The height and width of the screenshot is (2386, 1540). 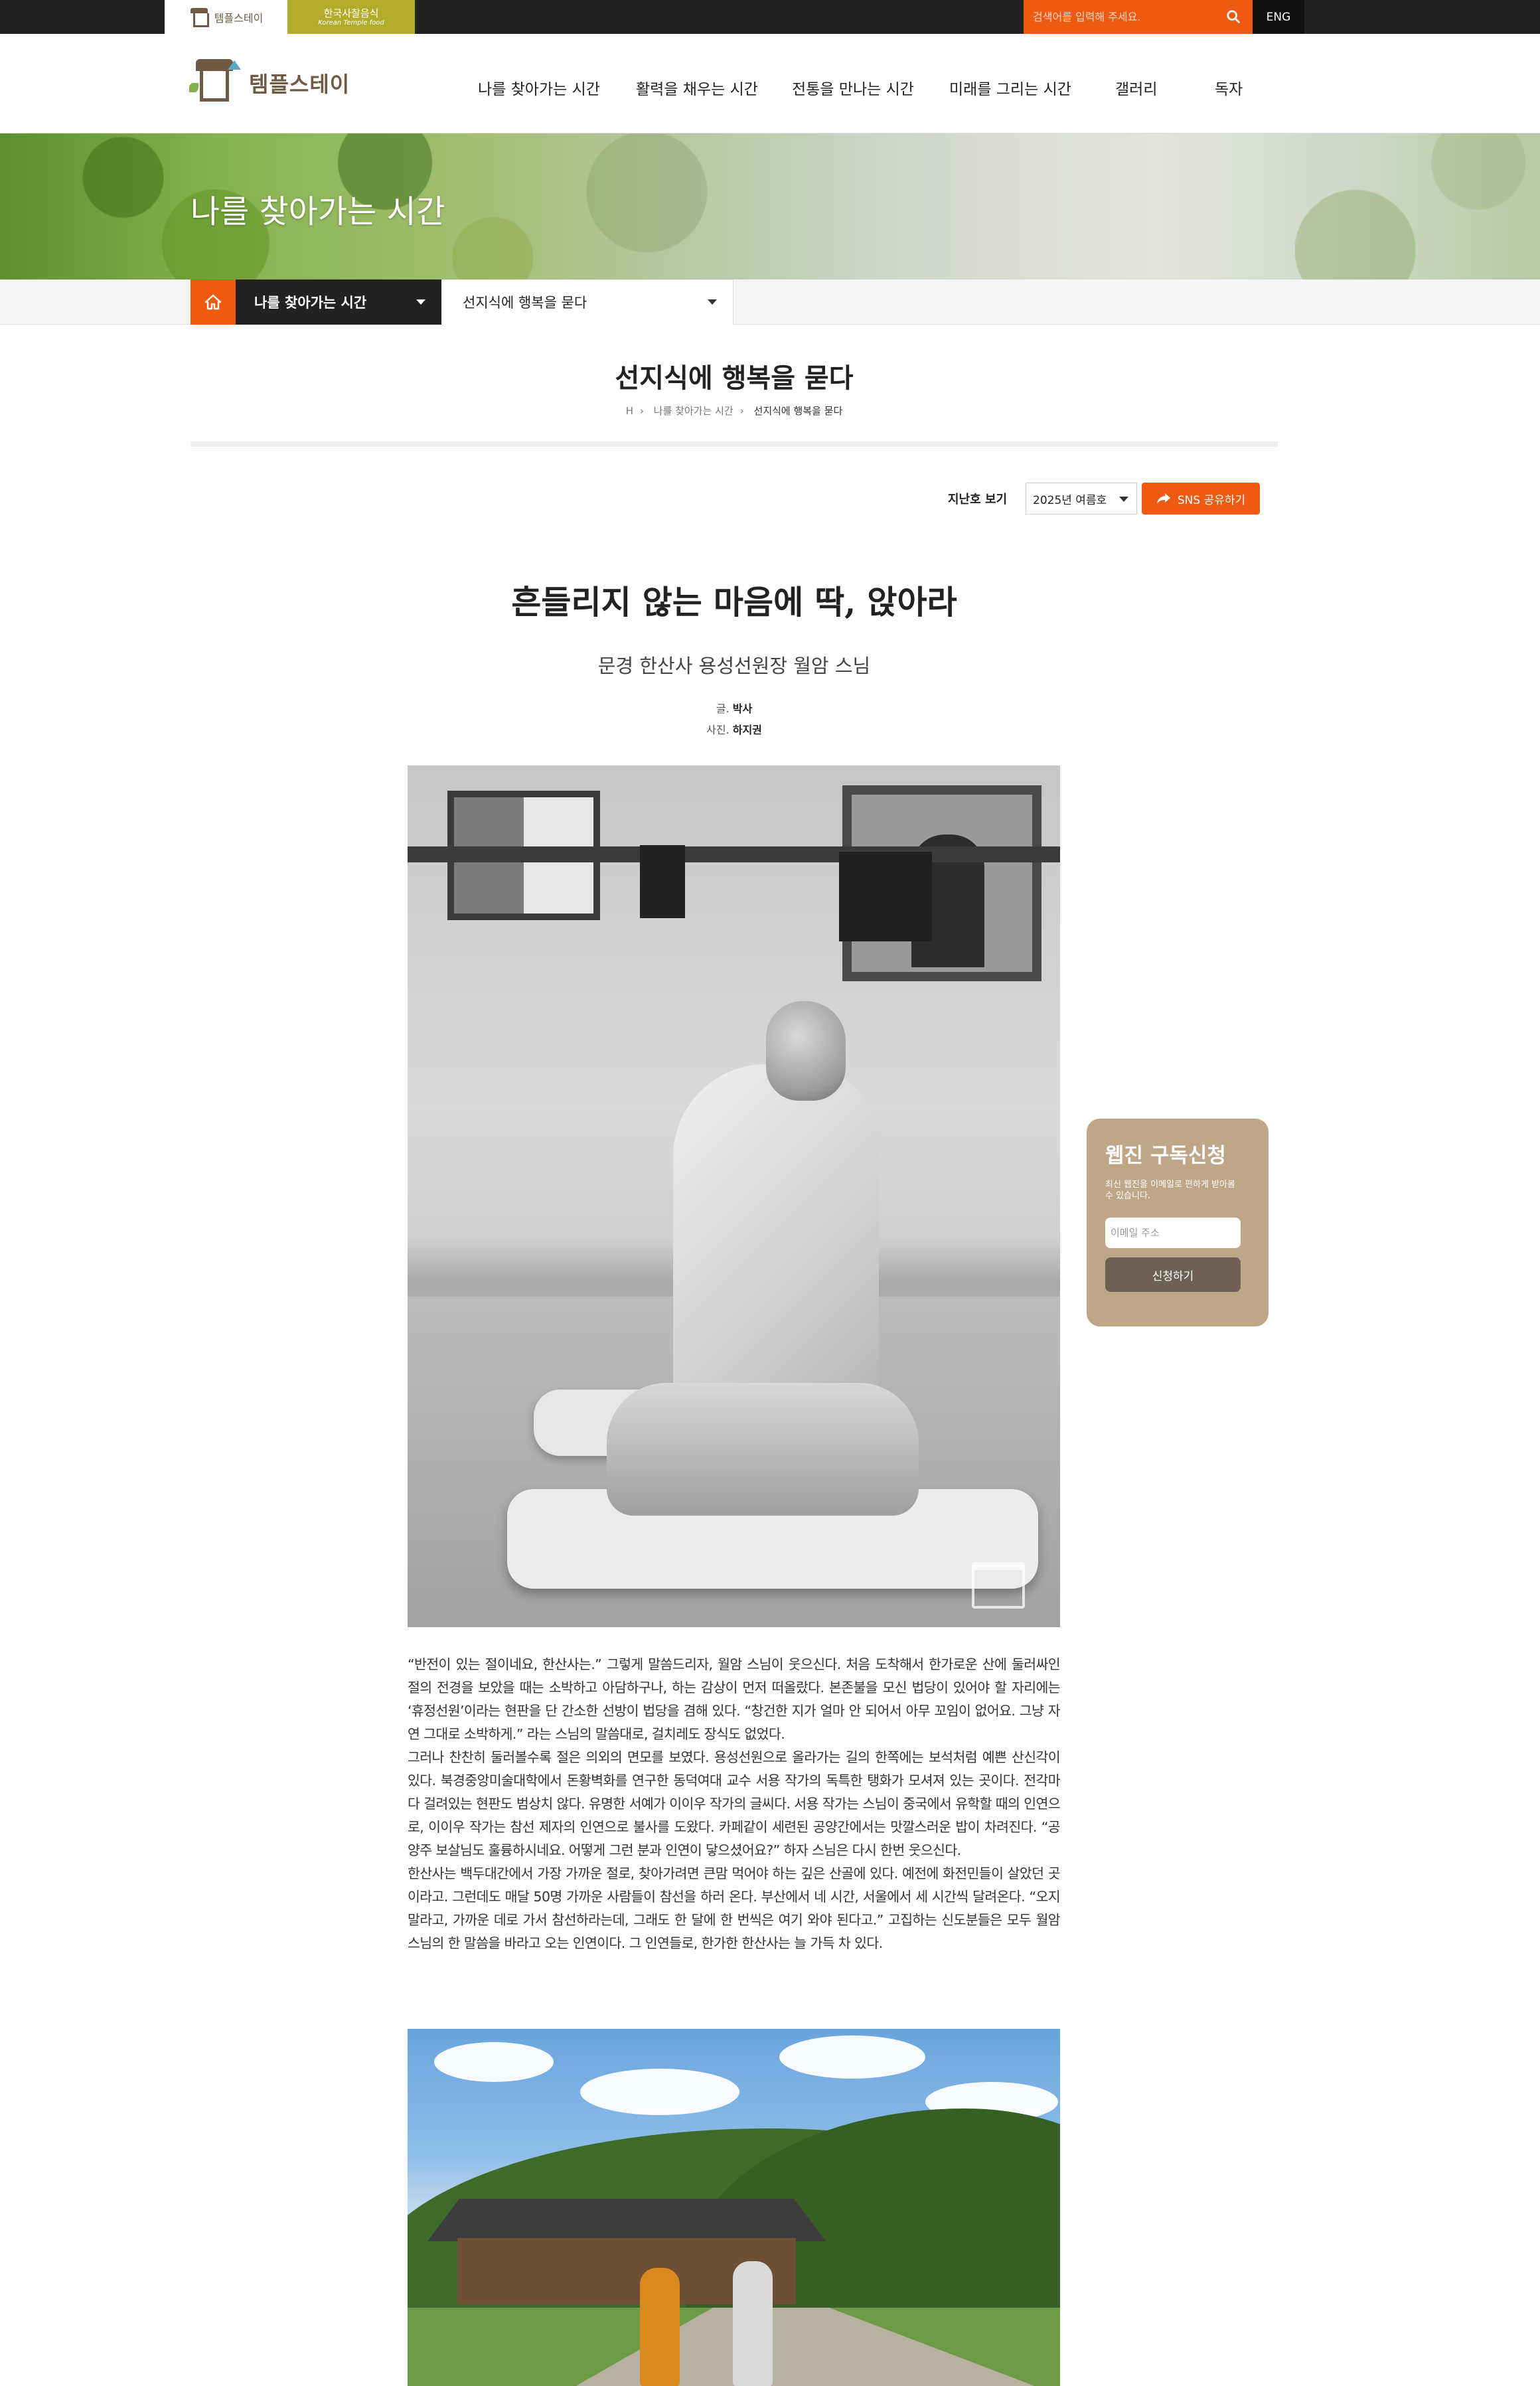 What do you see at coordinates (718, 730) in the screenshot?
I see `photographer-label: 사진.` at bounding box center [718, 730].